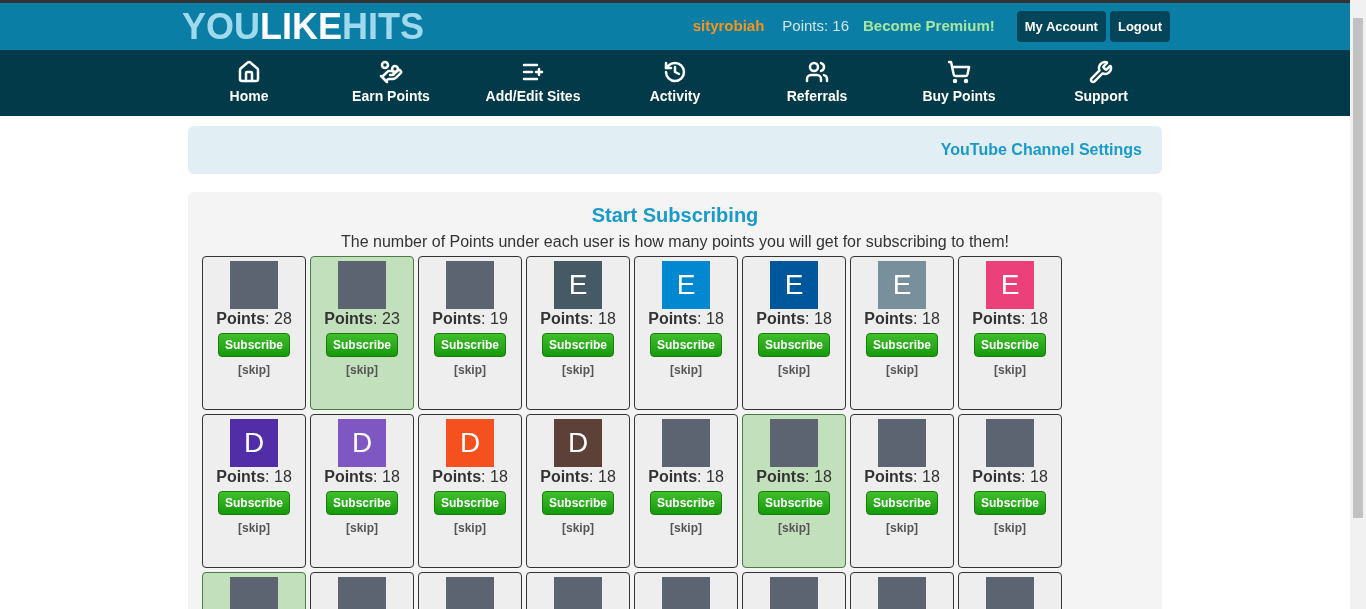 The width and height of the screenshot is (1366, 609). I want to click on nav-link: Support, so click(1101, 96).